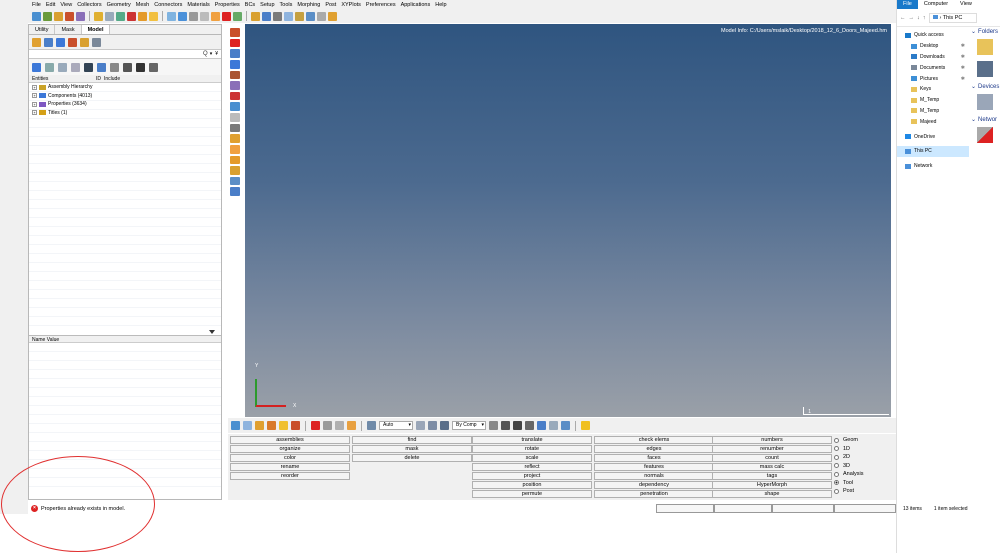 The width and height of the screenshot is (1000, 553). What do you see at coordinates (34, 87) in the screenshot?
I see `expand-icon: +` at bounding box center [34, 87].